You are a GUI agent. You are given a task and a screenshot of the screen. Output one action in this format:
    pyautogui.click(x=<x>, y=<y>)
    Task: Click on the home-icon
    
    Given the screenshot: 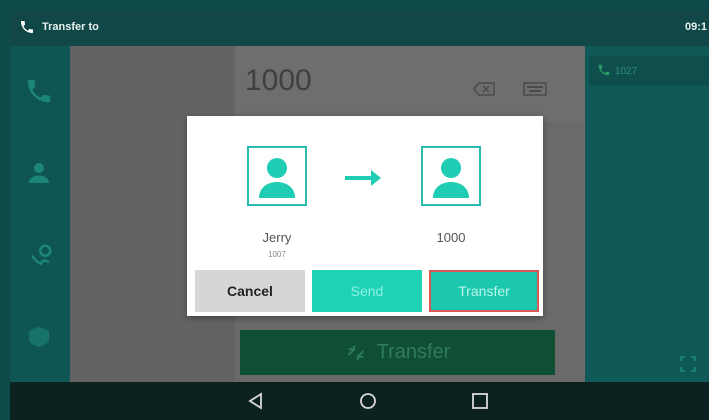 What is the action you would take?
    pyautogui.click(x=368, y=401)
    